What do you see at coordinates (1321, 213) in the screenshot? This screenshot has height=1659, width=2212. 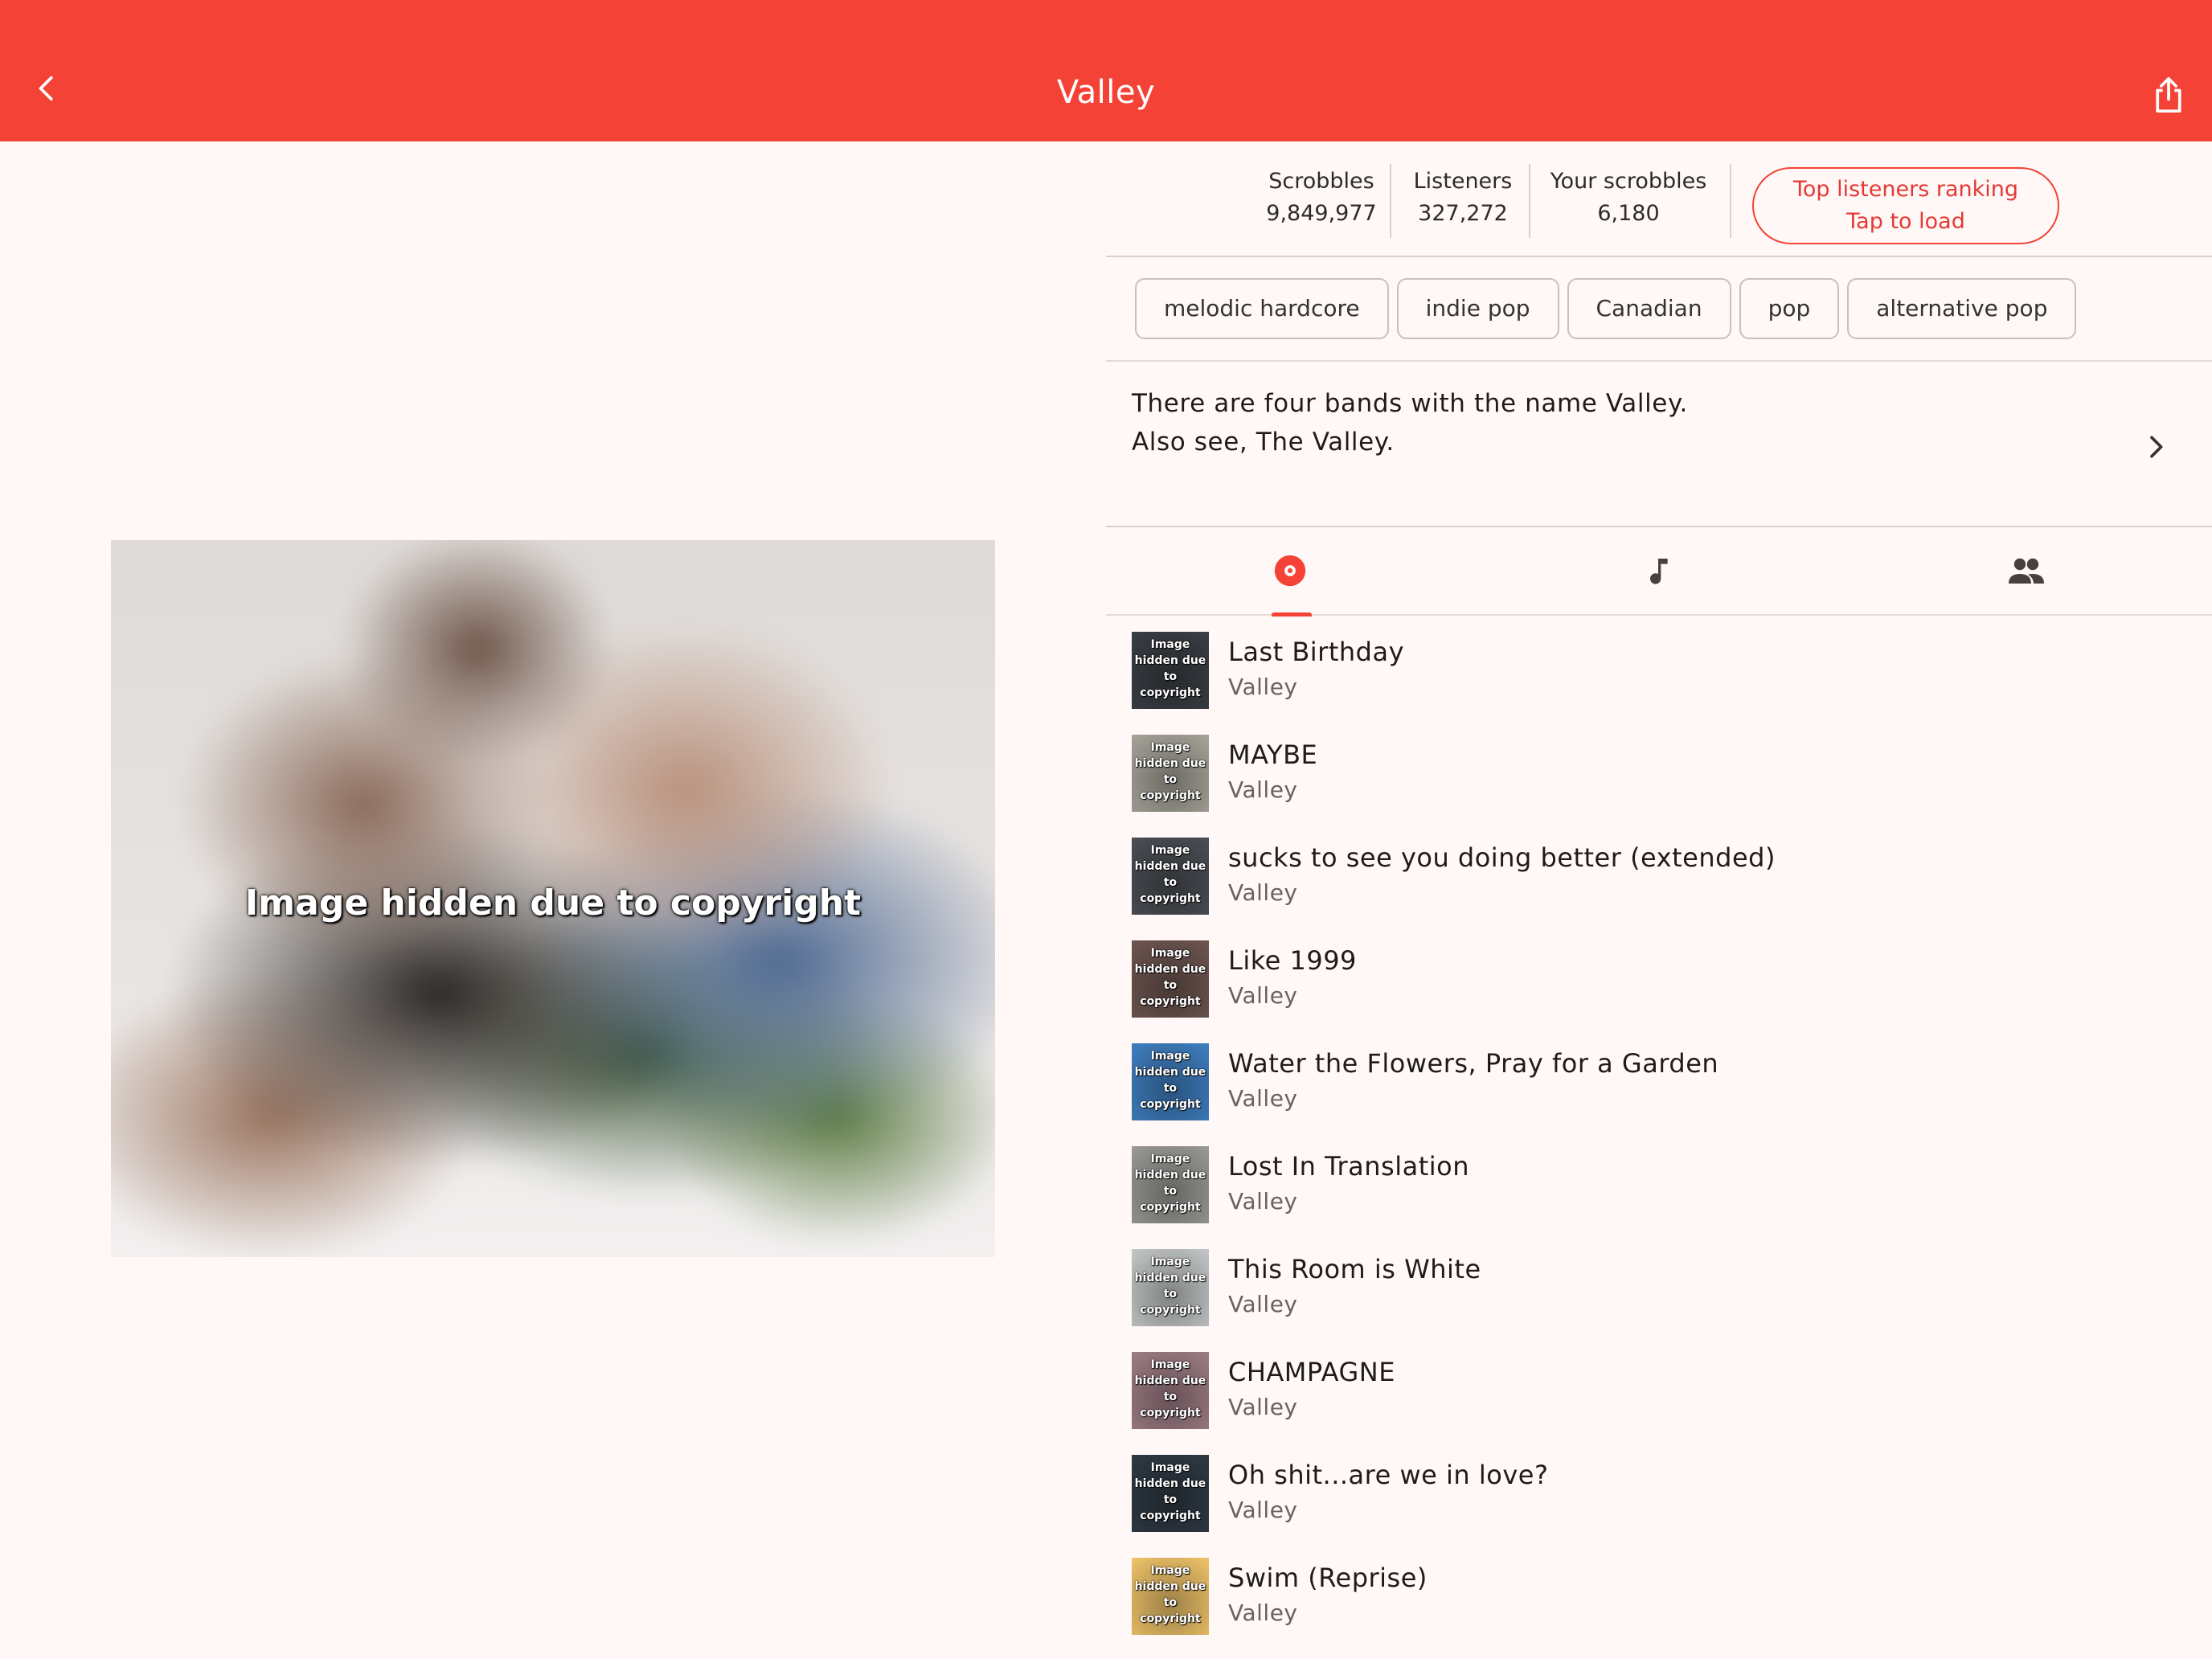 I see `stat-value: 9,849,977` at bounding box center [1321, 213].